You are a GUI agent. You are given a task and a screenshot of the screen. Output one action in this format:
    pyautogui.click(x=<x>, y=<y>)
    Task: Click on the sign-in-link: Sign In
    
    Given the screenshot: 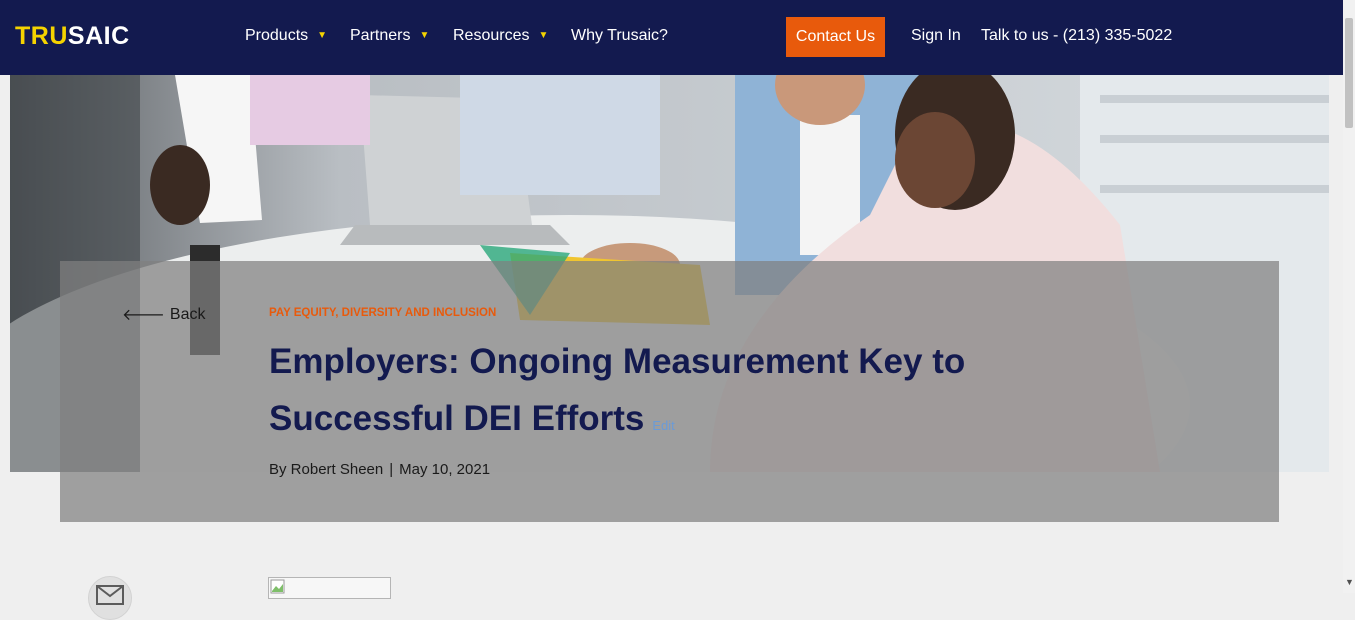 What is the action you would take?
    pyautogui.click(x=936, y=36)
    